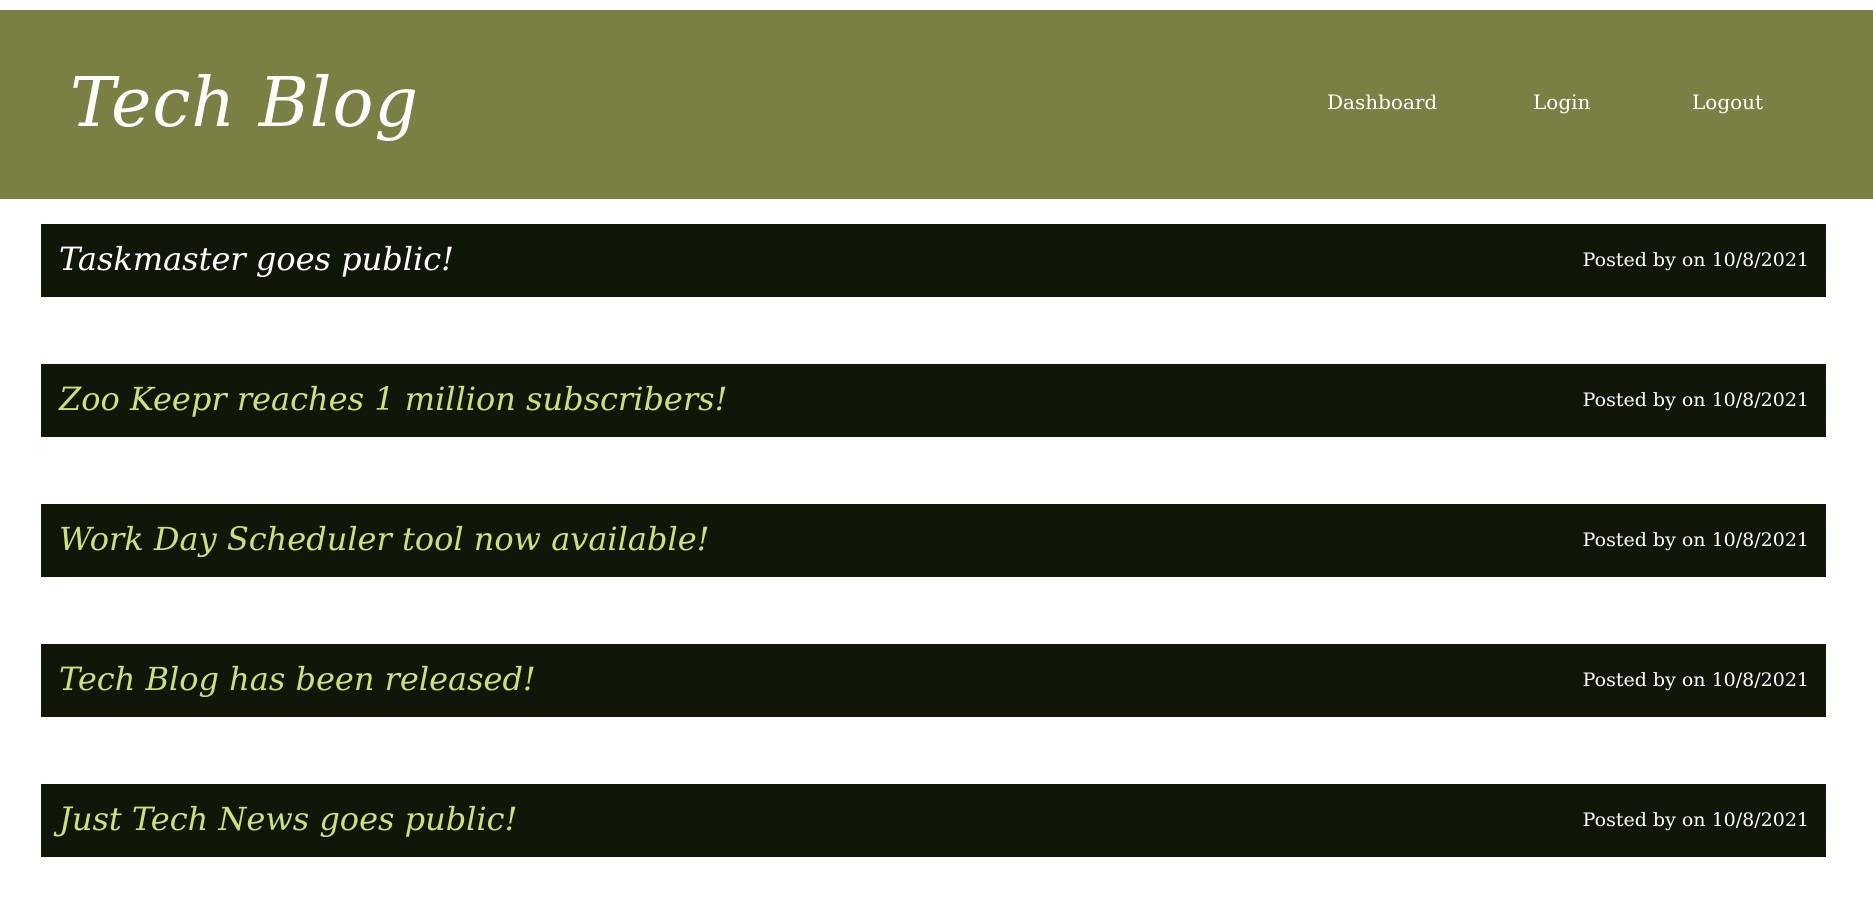 Image resolution: width=1873 pixels, height=924 pixels. Describe the element at coordinates (384, 539) in the screenshot. I see `post-title: Work Day Scheduler tool now available!` at that location.